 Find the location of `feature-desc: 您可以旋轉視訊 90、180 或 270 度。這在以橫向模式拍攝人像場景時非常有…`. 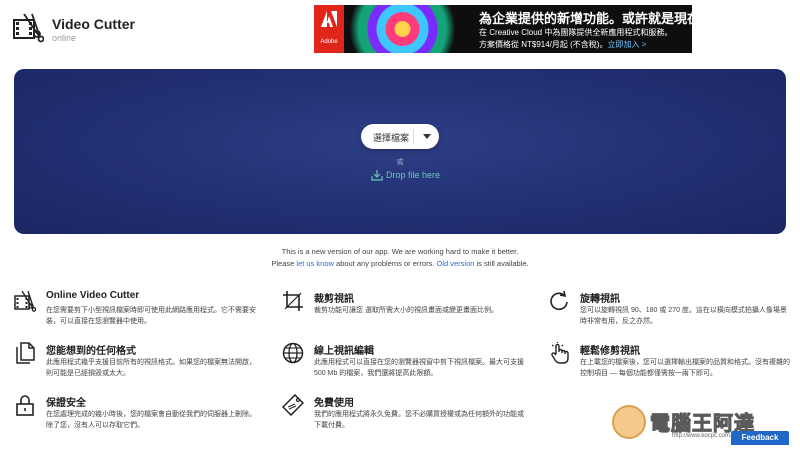

feature-desc: 您可以旋轉視訊 90、180 或 270 度。這在以橫向模式拍攝人像場景時非常有… is located at coordinates (683, 316).